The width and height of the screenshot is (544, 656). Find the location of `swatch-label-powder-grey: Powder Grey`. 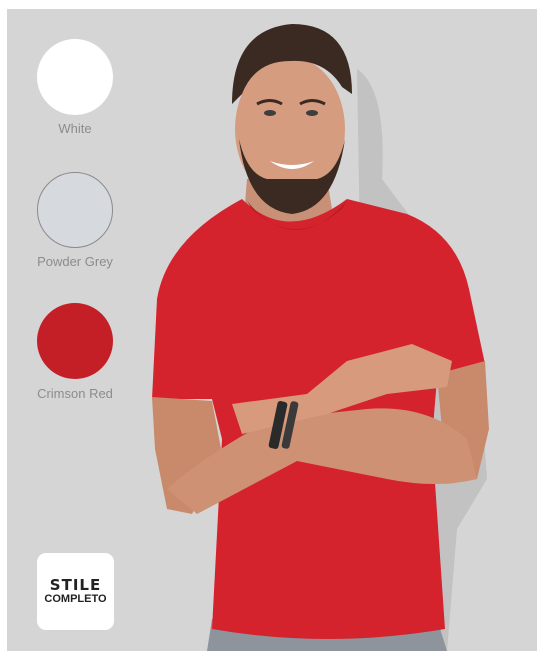

swatch-label-powder-grey: Powder Grey is located at coordinates (75, 261).